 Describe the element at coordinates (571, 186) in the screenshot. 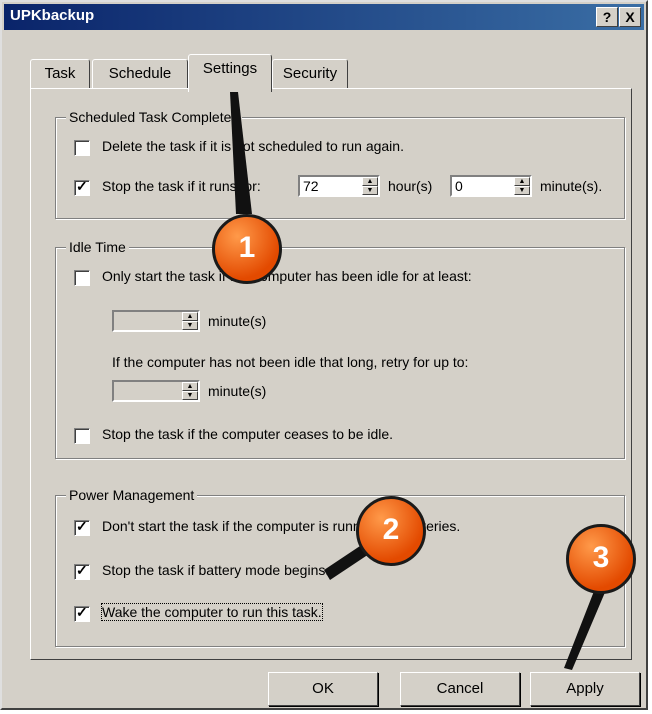

I see `minutes-label: minute(s).` at that location.